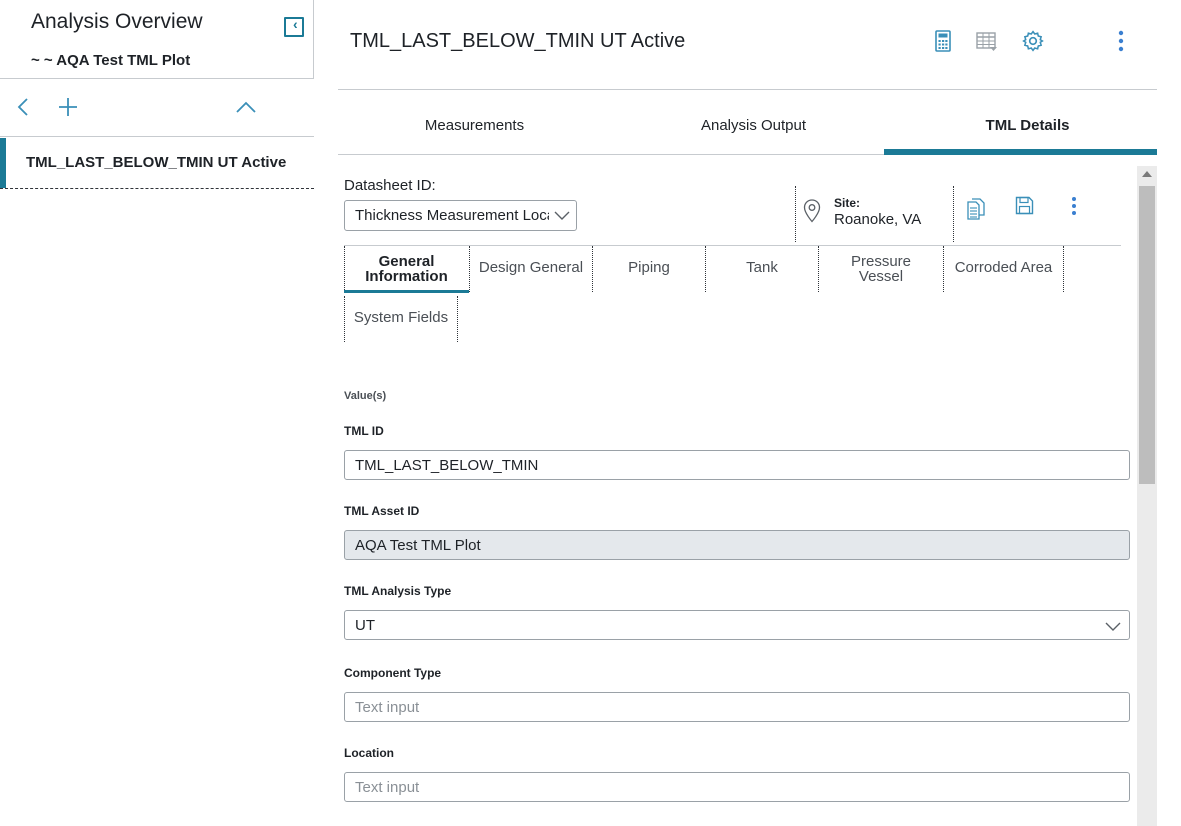 Image resolution: width=1181 pixels, height=826 pixels. Describe the element at coordinates (401, 317) in the screenshot. I see `subtab-system-fields: System Fields` at that location.